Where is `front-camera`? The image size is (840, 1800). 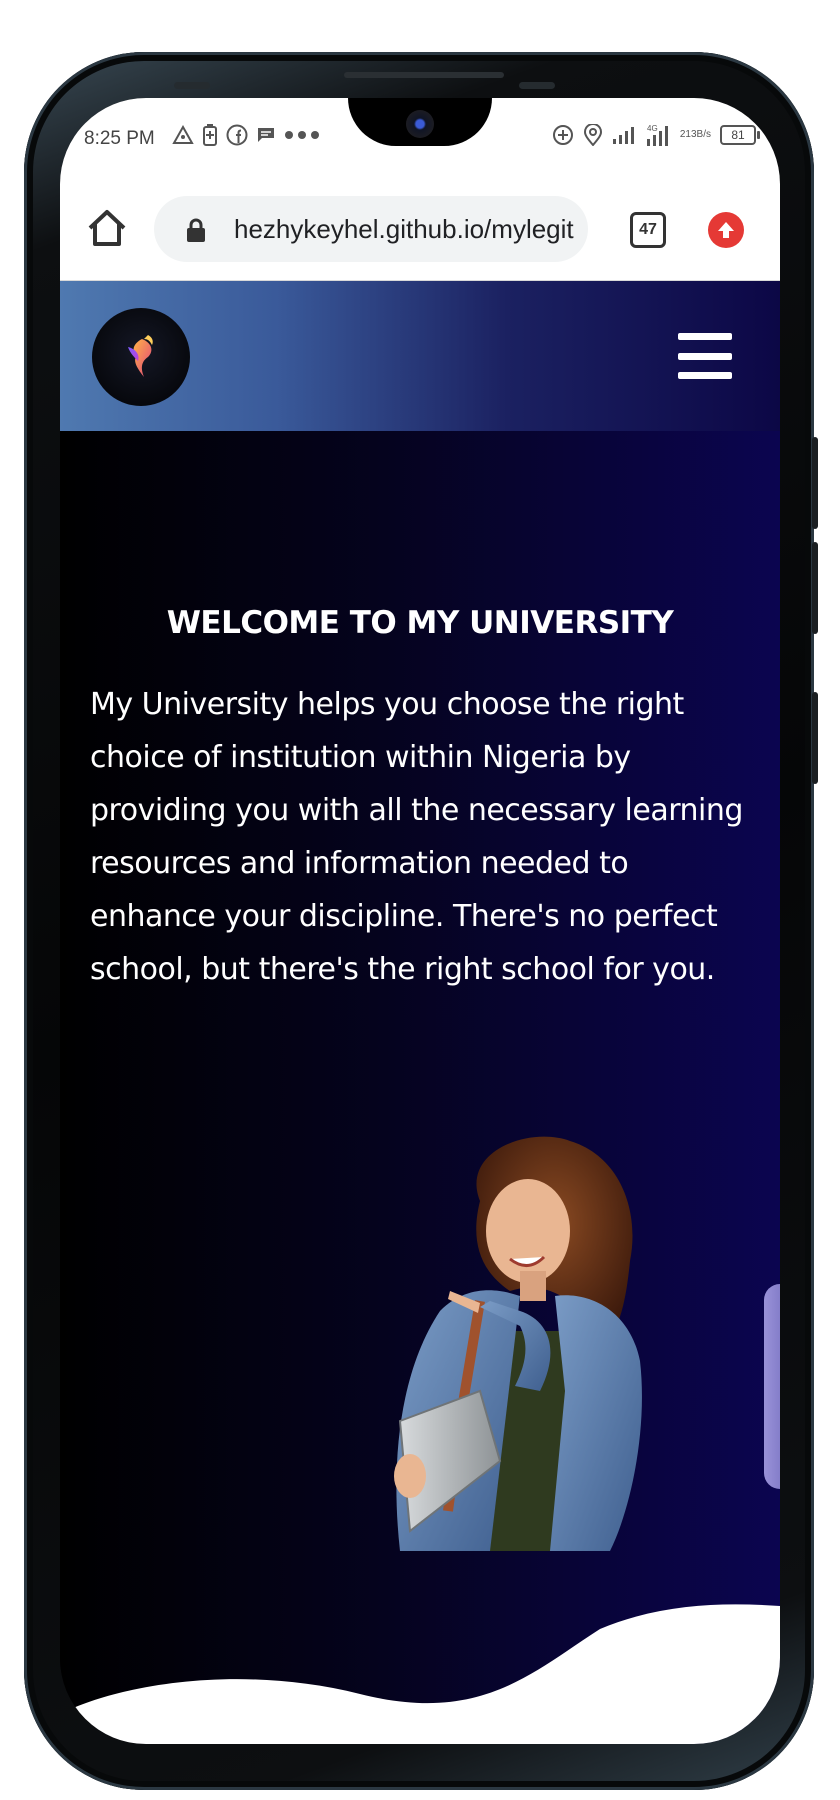 front-camera is located at coordinates (420, 124).